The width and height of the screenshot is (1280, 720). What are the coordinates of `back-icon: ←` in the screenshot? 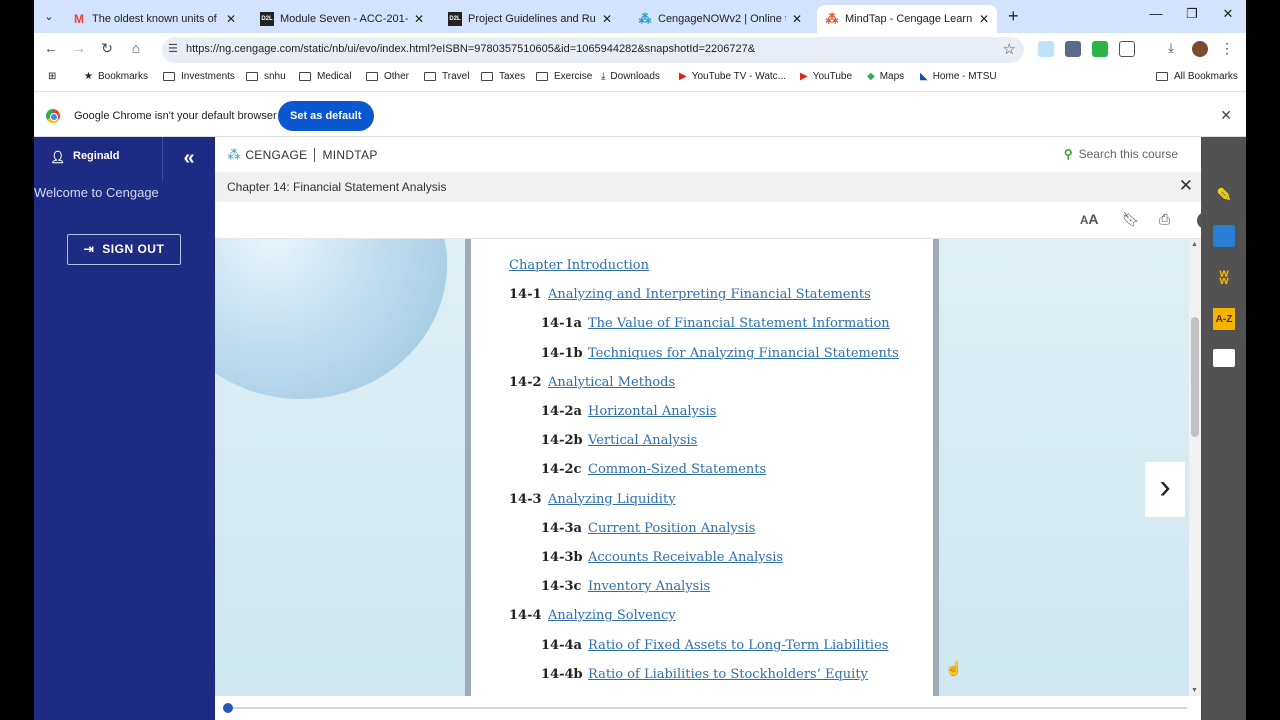 It's located at (51, 48).